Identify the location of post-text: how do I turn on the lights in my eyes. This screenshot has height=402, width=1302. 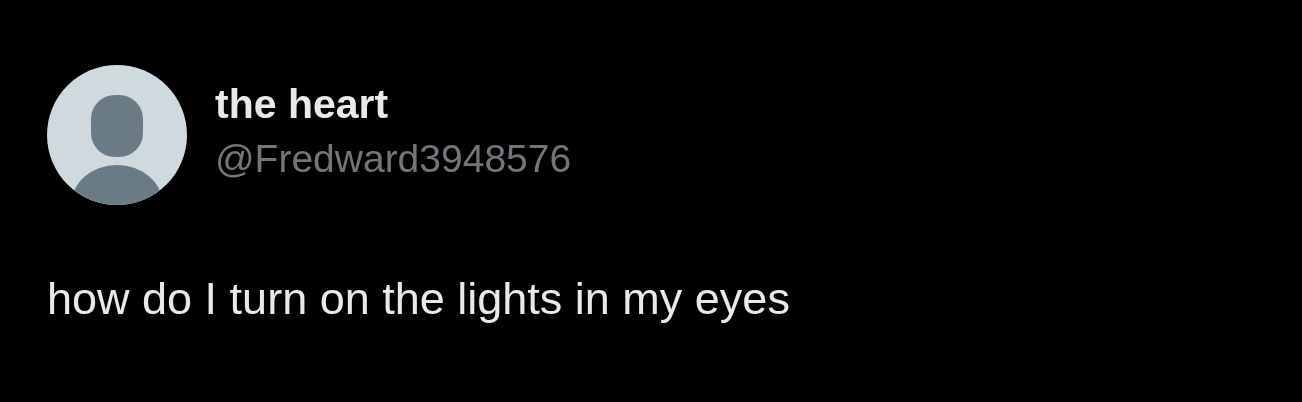
(419, 299).